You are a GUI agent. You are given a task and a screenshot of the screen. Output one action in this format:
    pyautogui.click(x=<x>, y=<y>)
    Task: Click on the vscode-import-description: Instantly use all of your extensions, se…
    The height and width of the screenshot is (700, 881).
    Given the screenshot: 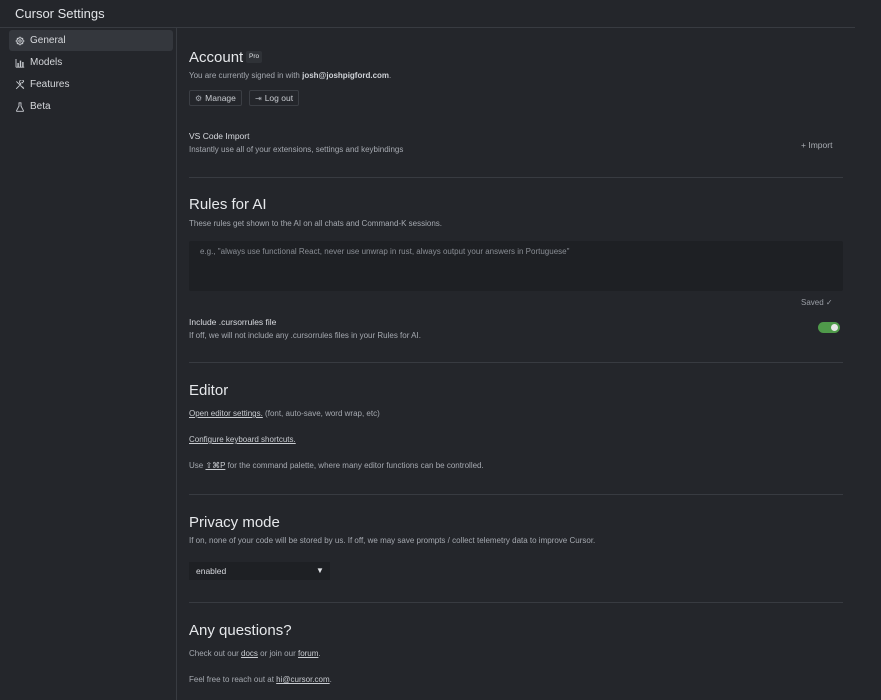 What is the action you would take?
    pyautogui.click(x=296, y=149)
    